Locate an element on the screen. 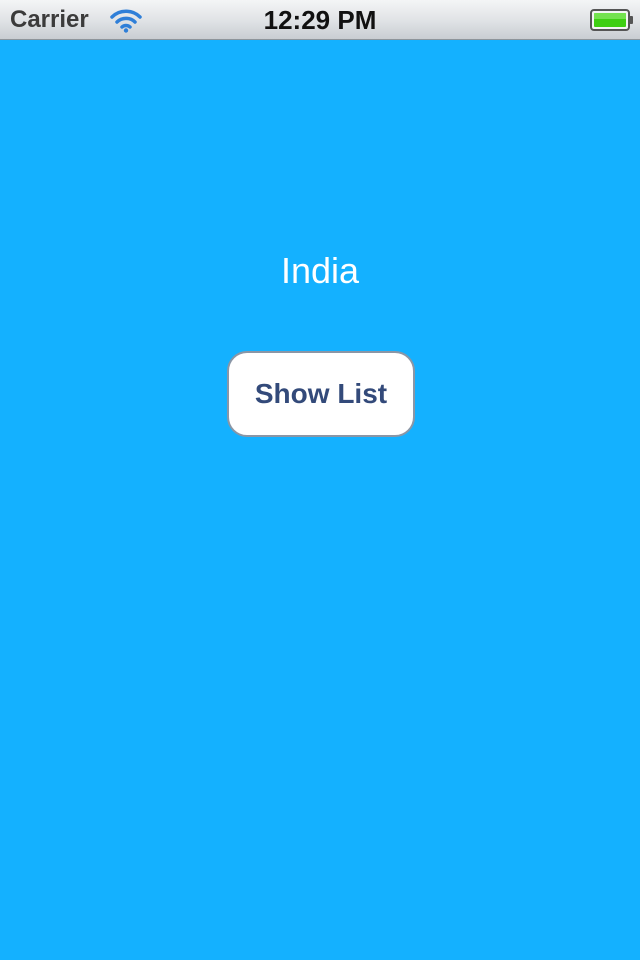 The image size is (640, 960). country-label: India is located at coordinates (320, 270).